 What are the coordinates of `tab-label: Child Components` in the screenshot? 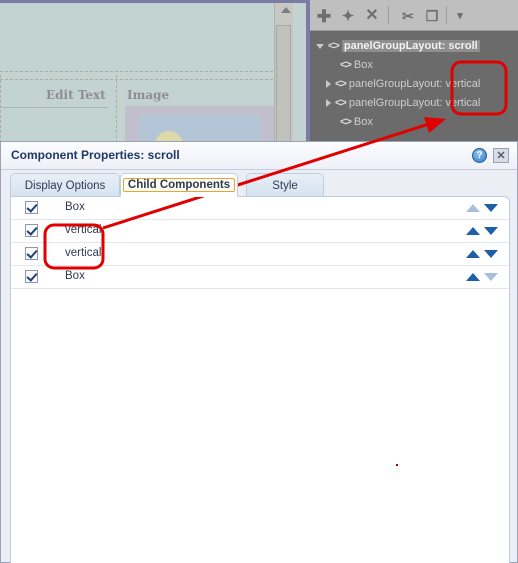 It's located at (179, 185).